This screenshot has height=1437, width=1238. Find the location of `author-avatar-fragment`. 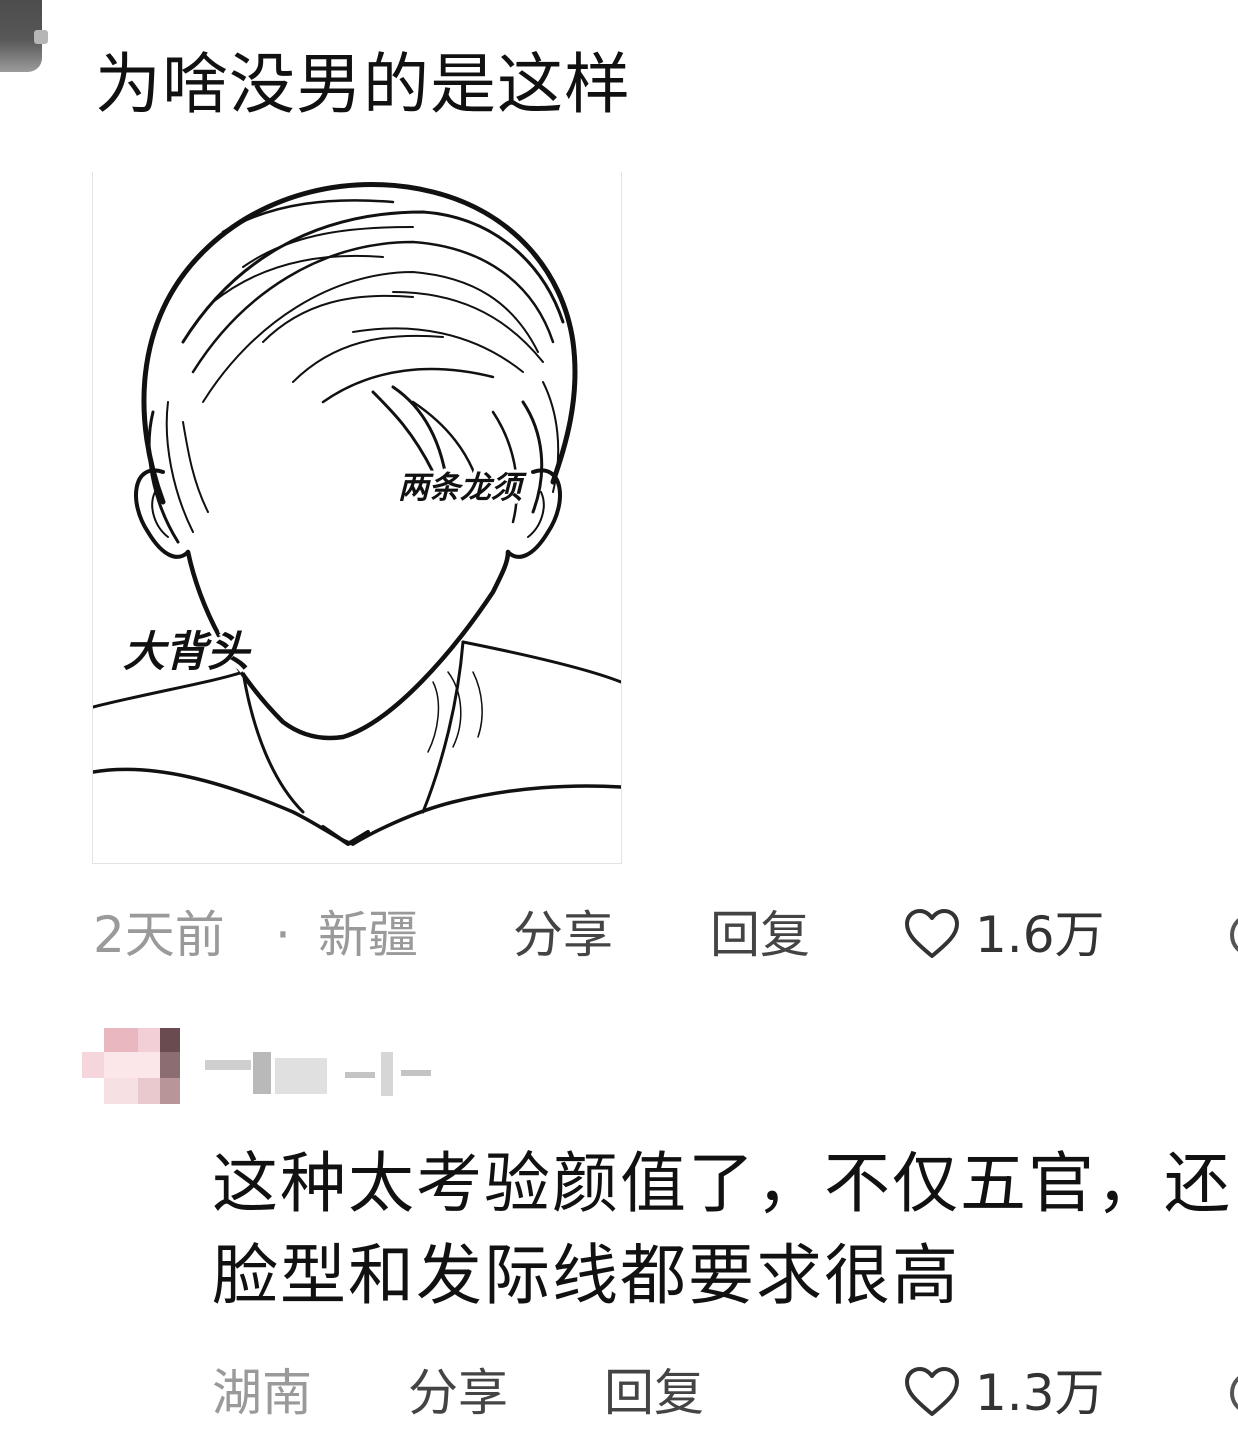

author-avatar-fragment is located at coordinates (41, 37).